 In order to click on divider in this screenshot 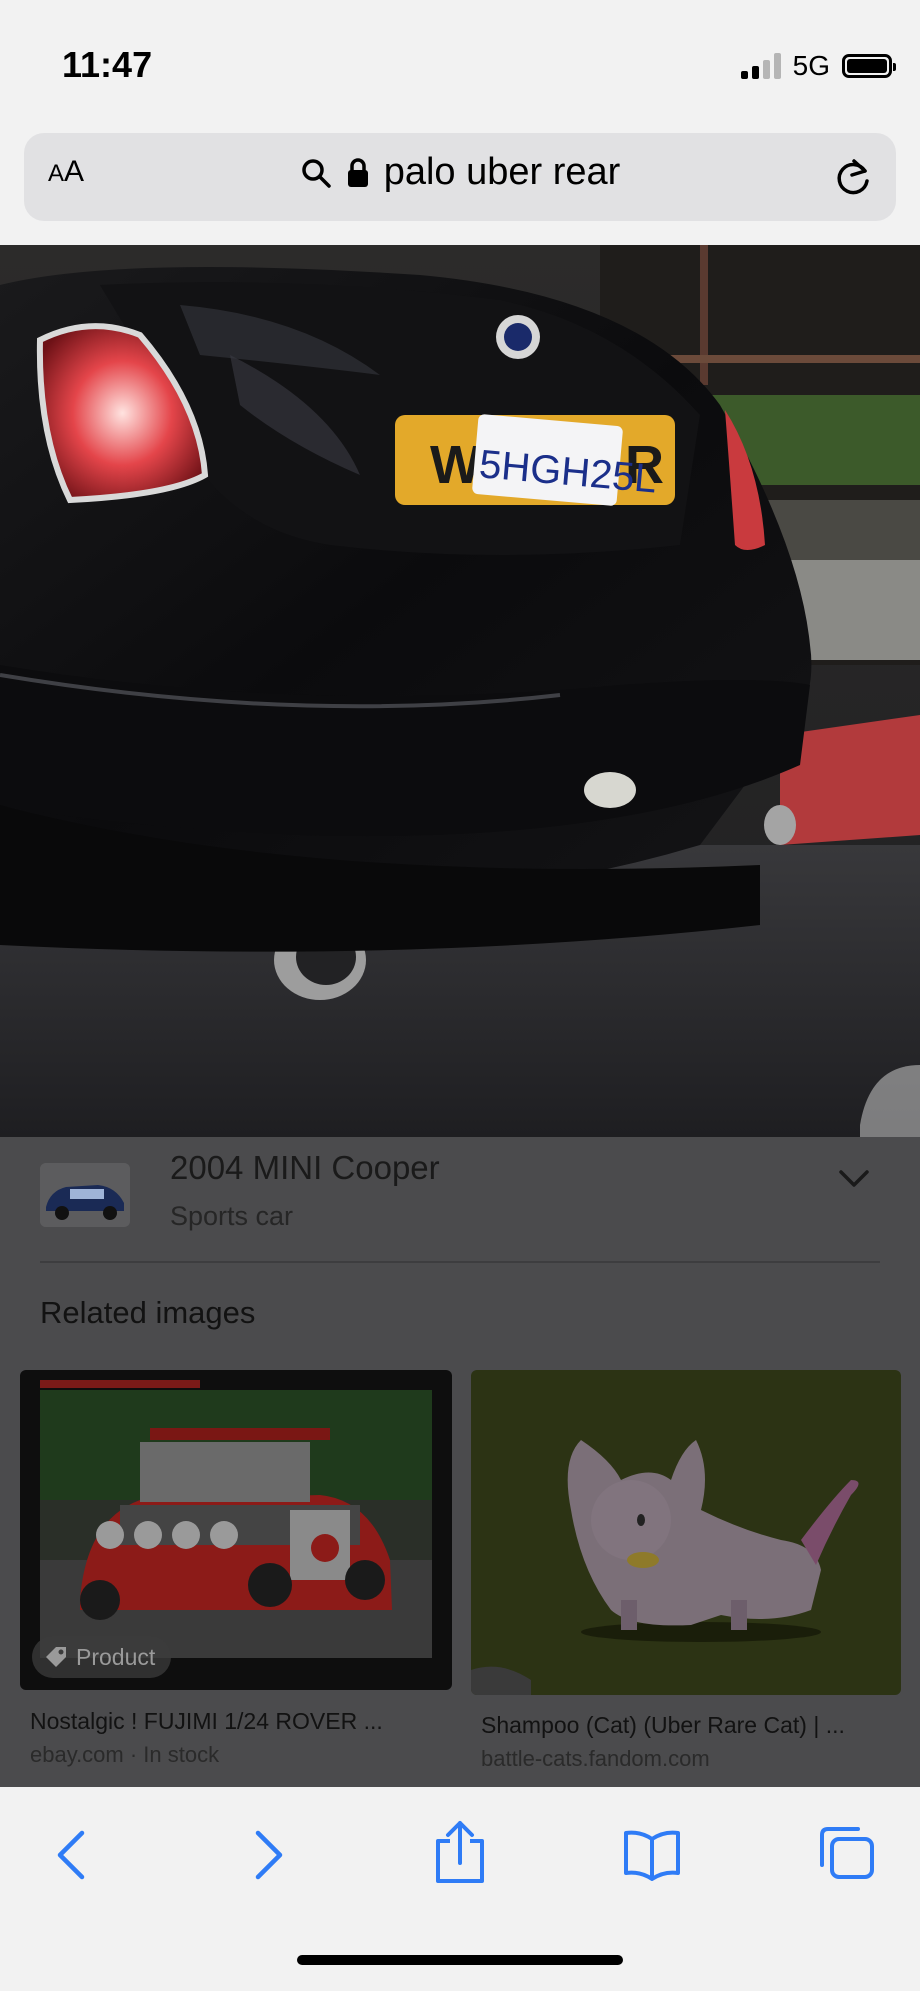, I will do `click(460, 1262)`.